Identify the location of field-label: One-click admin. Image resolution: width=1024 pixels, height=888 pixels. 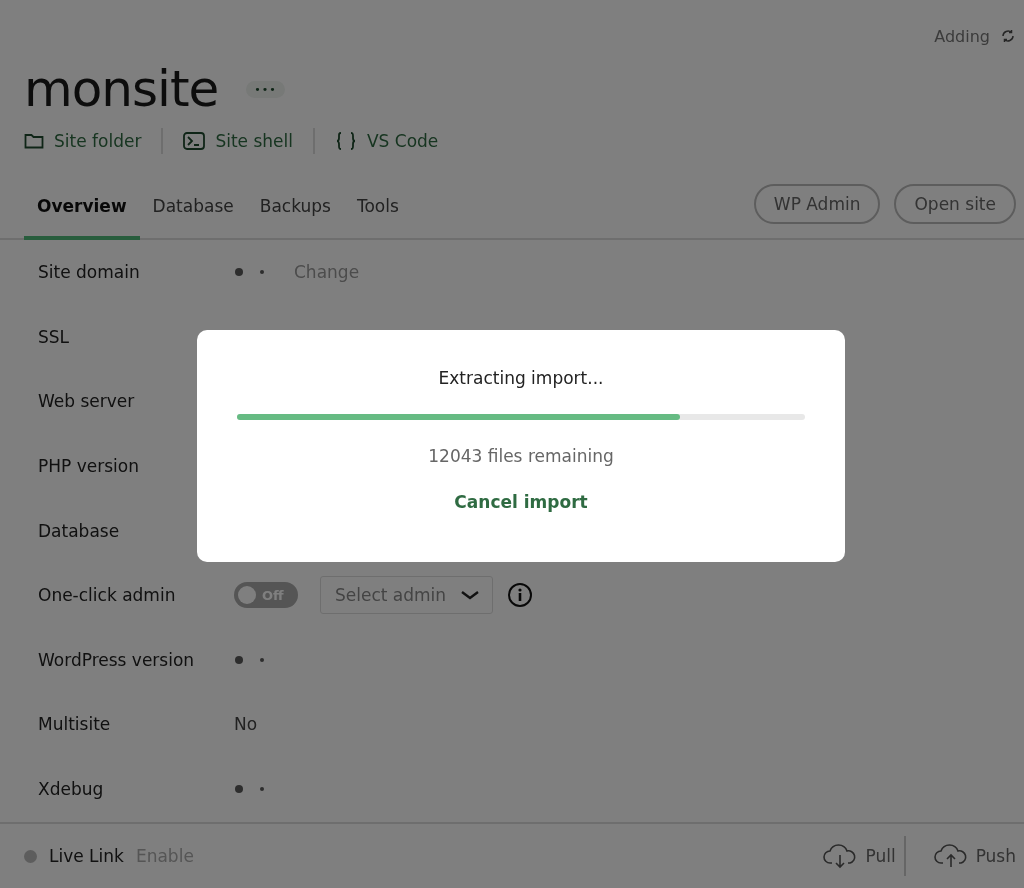
(107, 595).